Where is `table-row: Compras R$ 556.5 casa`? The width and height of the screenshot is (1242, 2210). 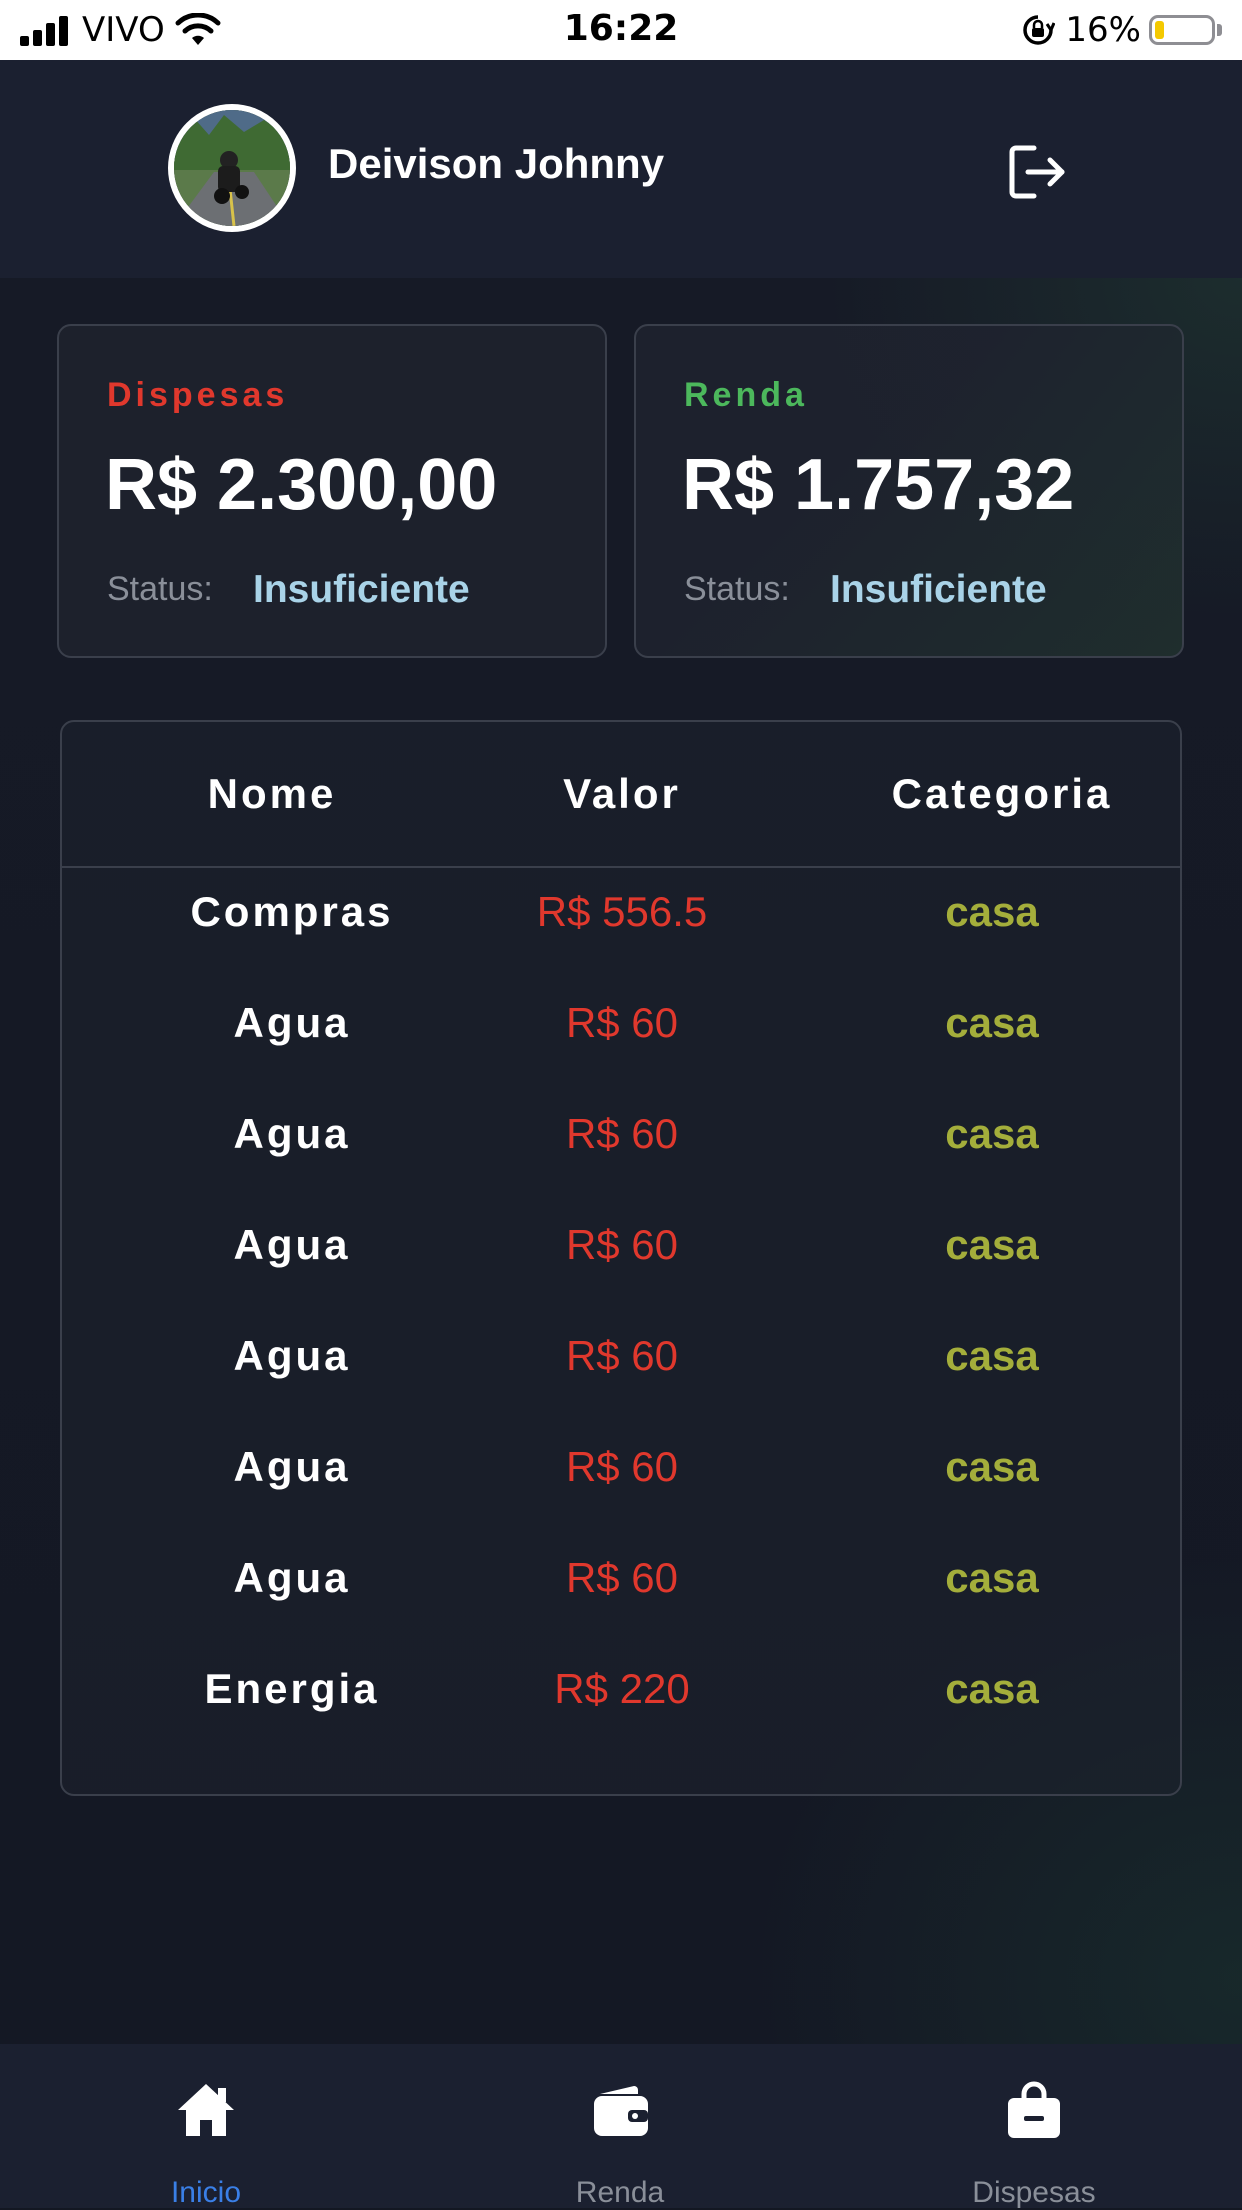
table-row: Compras R$ 556.5 casa is located at coordinates (621, 943).